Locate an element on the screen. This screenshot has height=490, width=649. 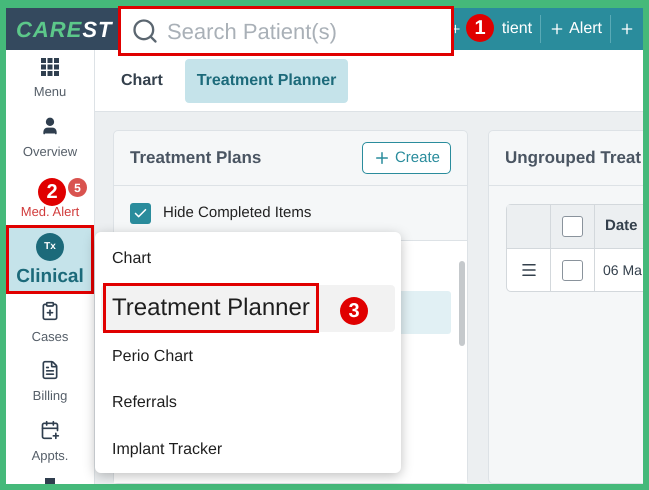
sidebar-item: Billing is located at coordinates (50, 383).